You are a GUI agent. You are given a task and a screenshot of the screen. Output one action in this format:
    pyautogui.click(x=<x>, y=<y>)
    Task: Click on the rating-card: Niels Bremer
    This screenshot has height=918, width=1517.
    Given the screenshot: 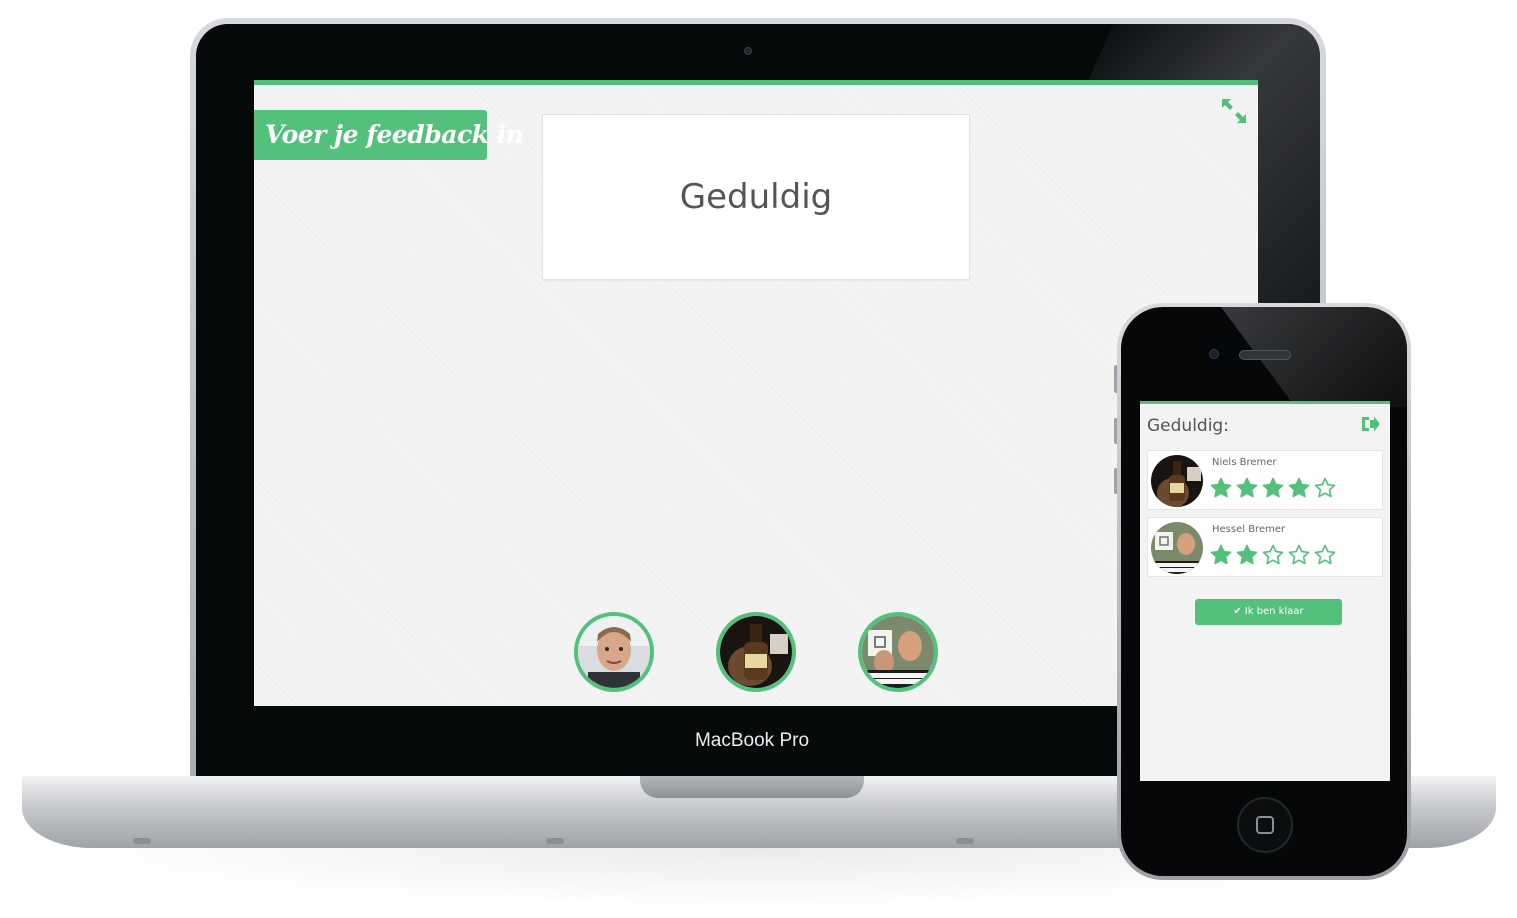 What is the action you would take?
    pyautogui.click(x=1265, y=480)
    